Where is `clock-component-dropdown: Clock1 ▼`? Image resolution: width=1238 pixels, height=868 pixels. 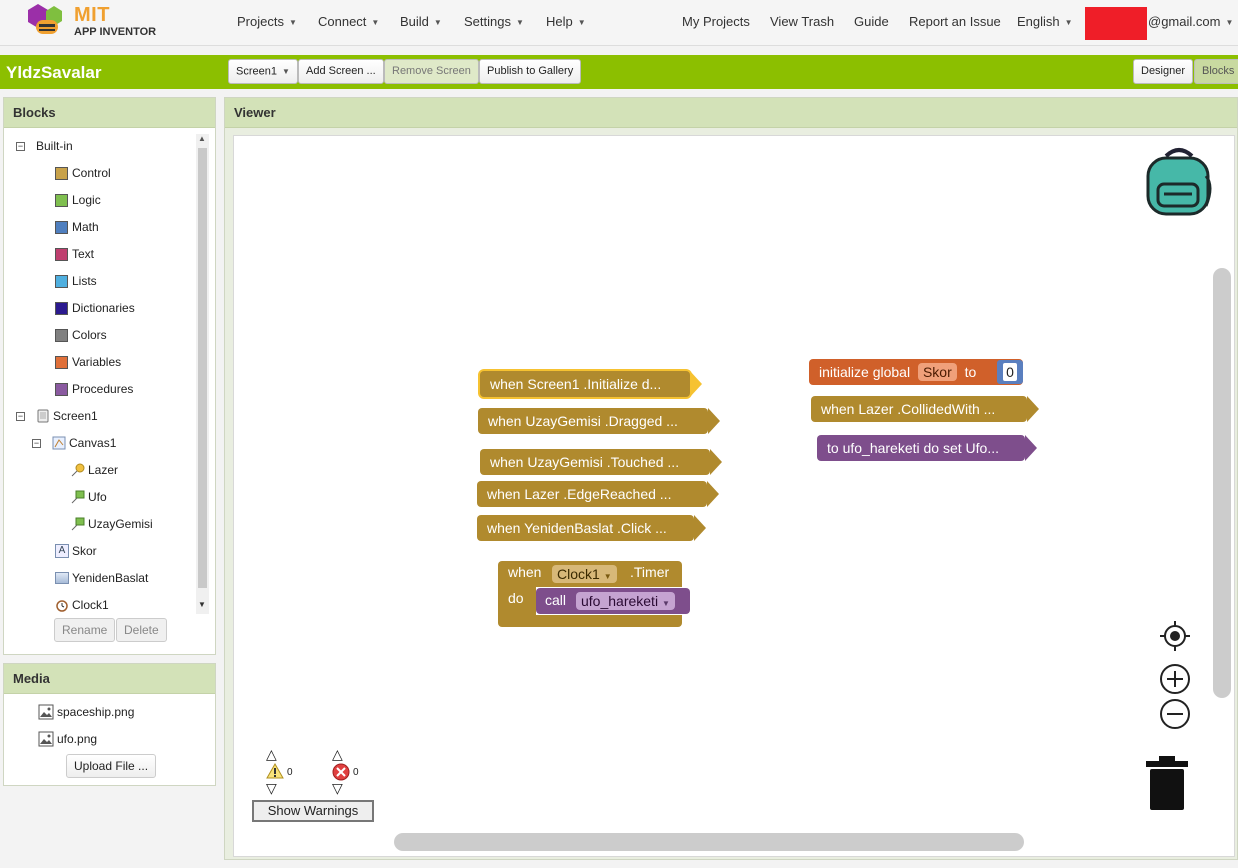
clock-component-dropdown: Clock1 ▼ is located at coordinates (584, 574).